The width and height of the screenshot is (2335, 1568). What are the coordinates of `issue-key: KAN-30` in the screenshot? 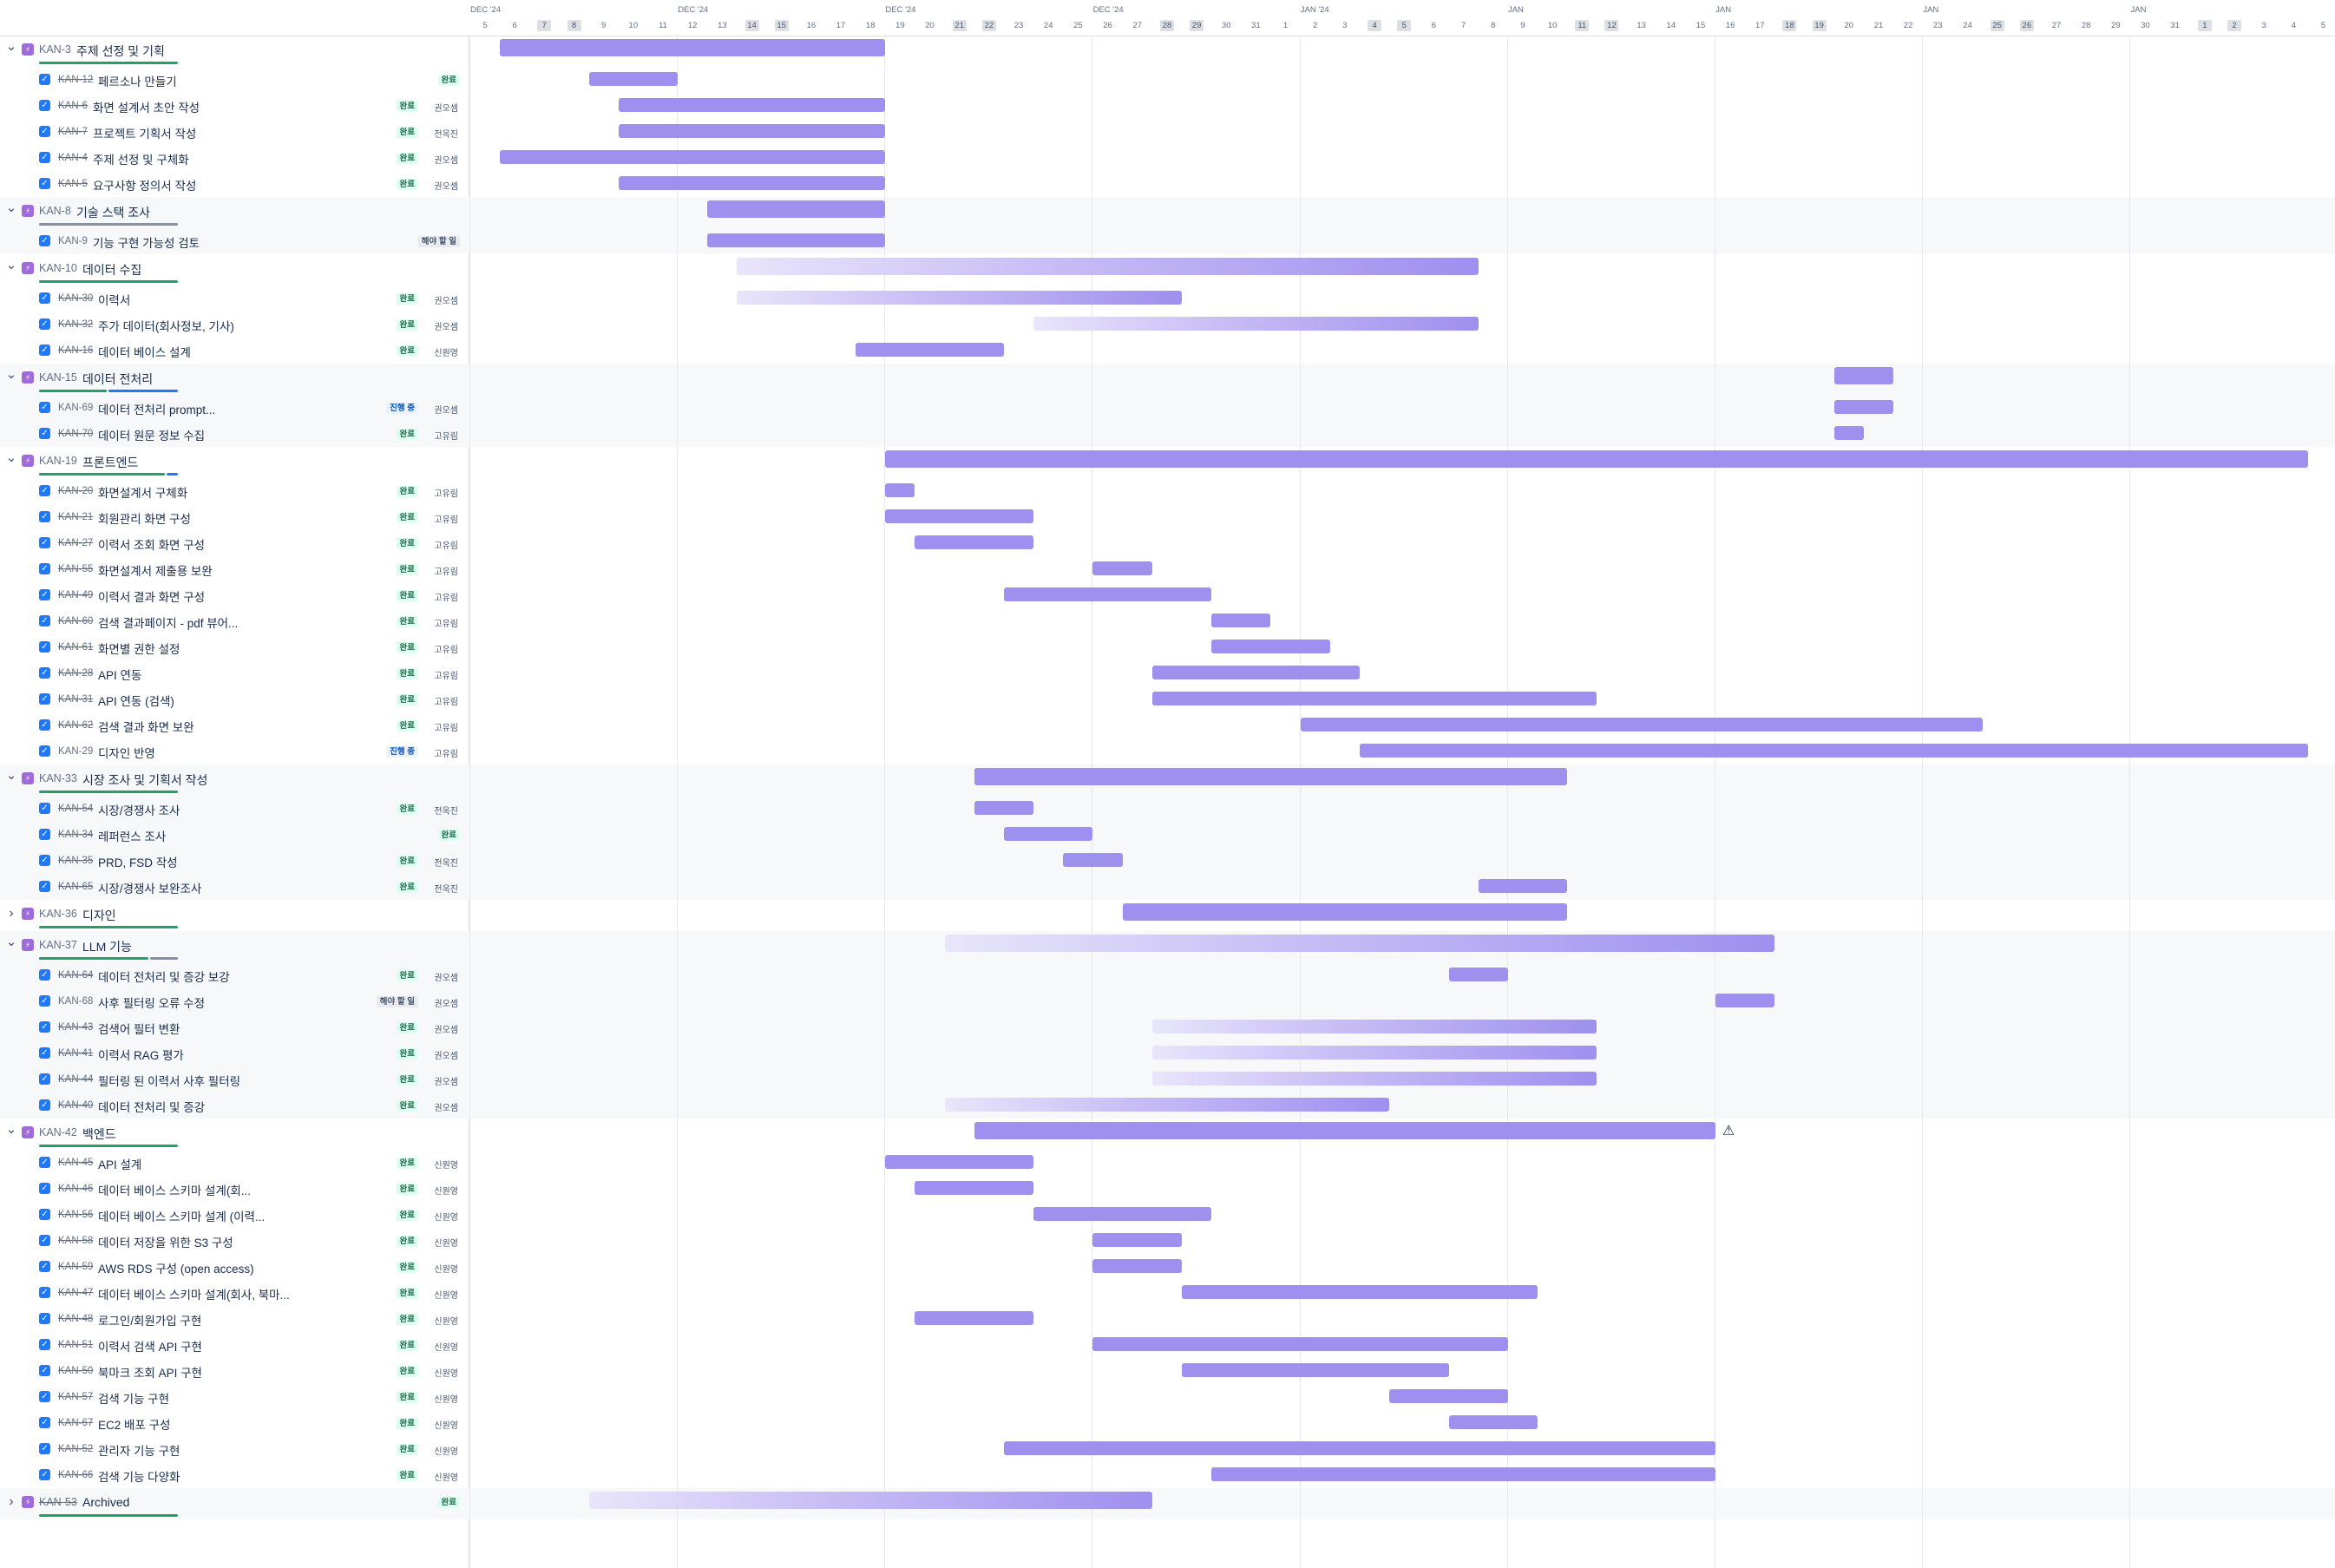 It's located at (75, 298).